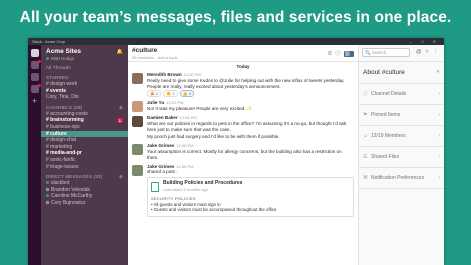 This screenshot has height=265, width=471. I want to click on workspace-4-icon, so click(35, 88).